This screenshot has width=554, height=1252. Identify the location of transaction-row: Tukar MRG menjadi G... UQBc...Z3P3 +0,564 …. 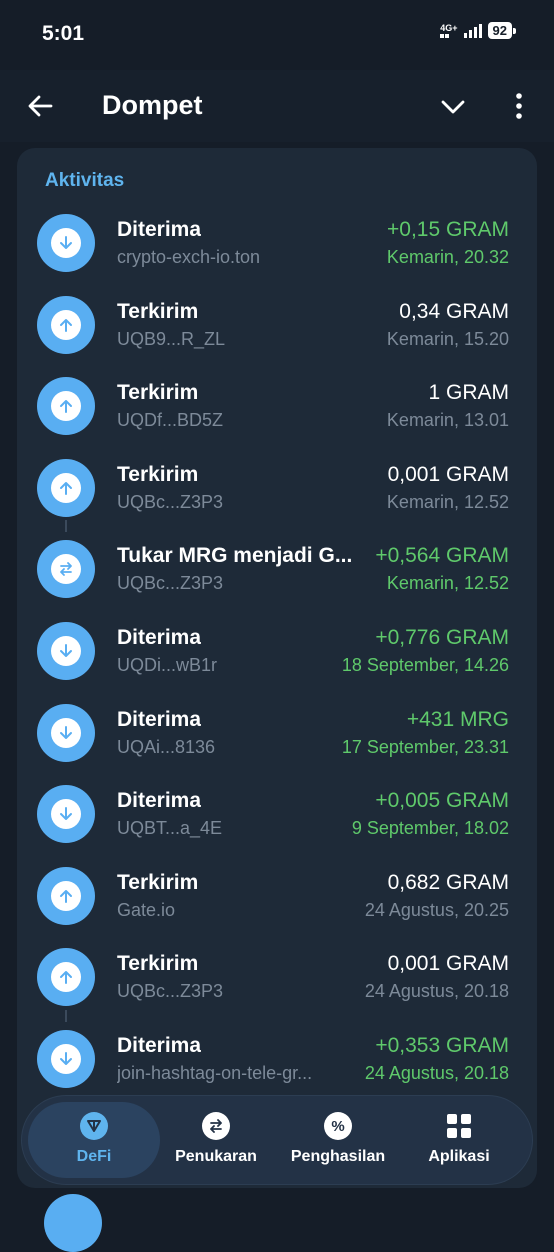
(277, 566).